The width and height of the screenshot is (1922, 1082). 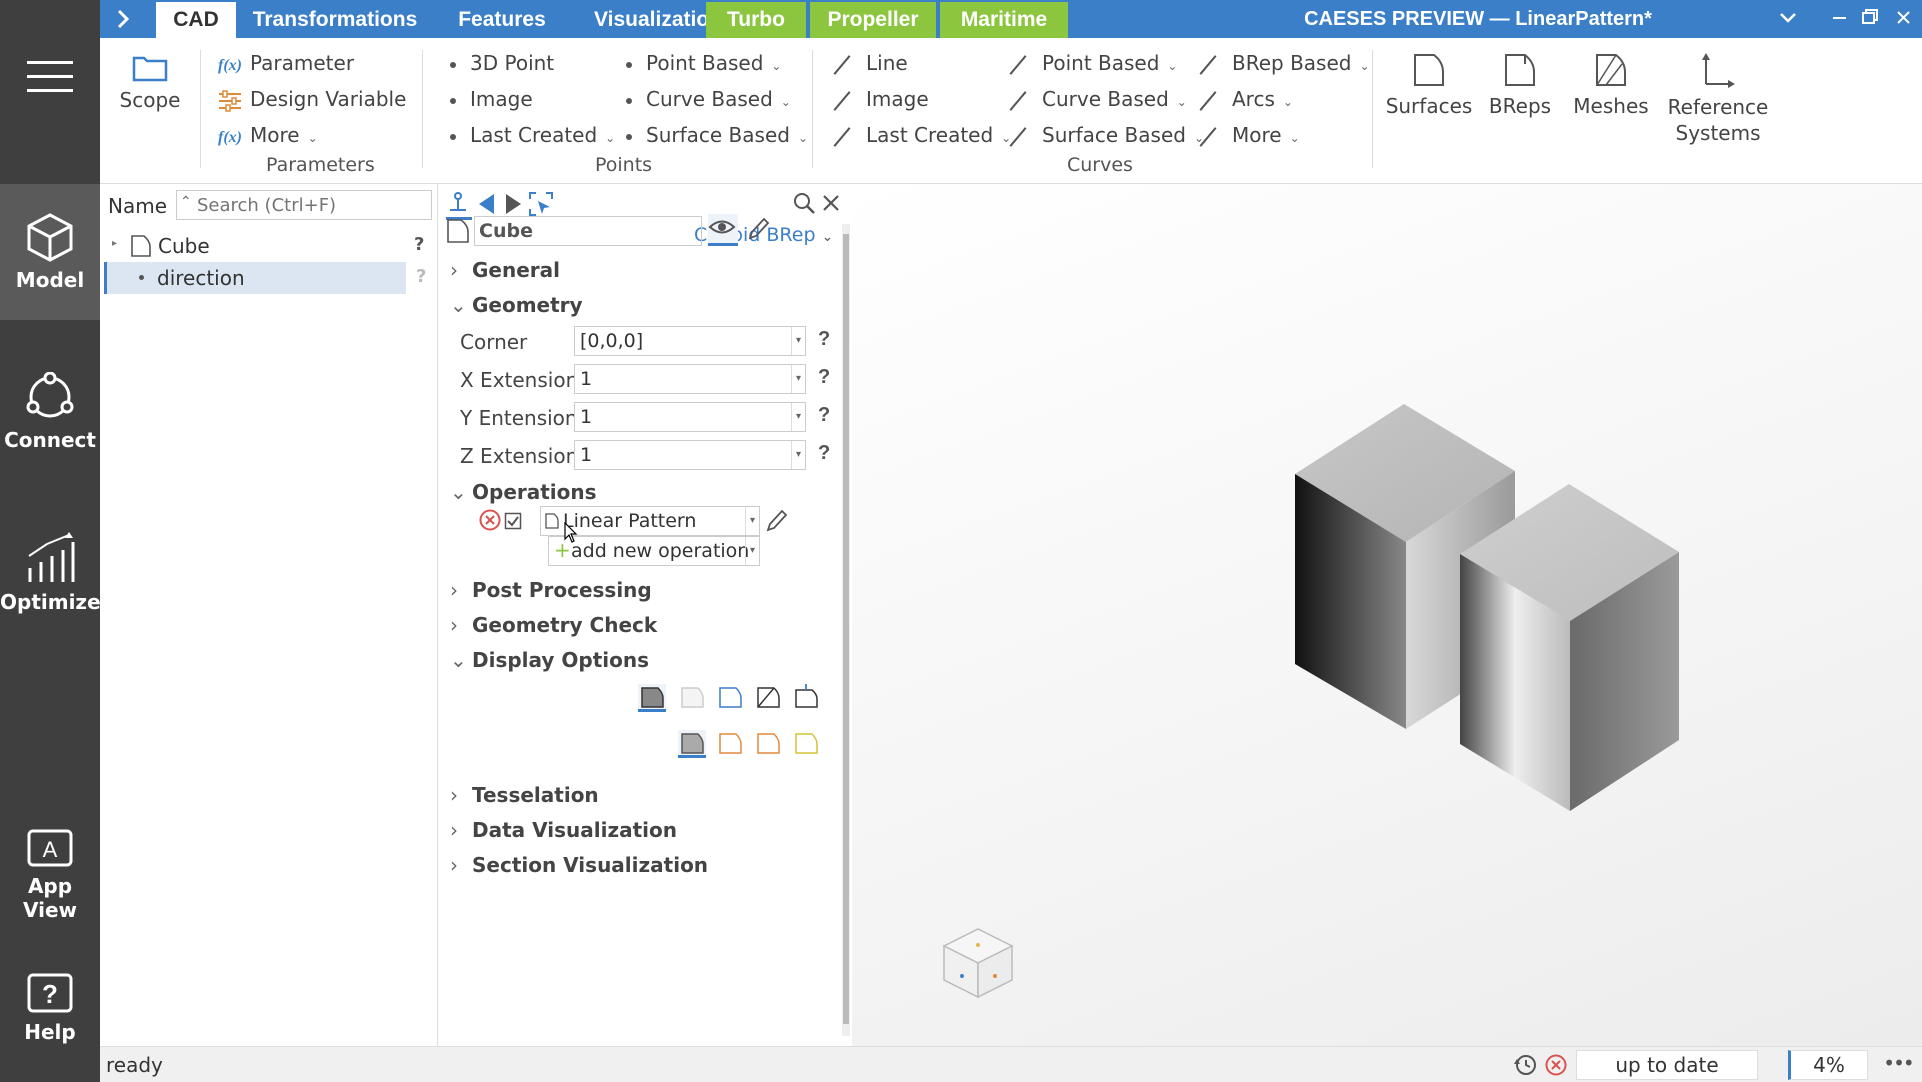 What do you see at coordinates (459, 205) in the screenshot?
I see `pin-button` at bounding box center [459, 205].